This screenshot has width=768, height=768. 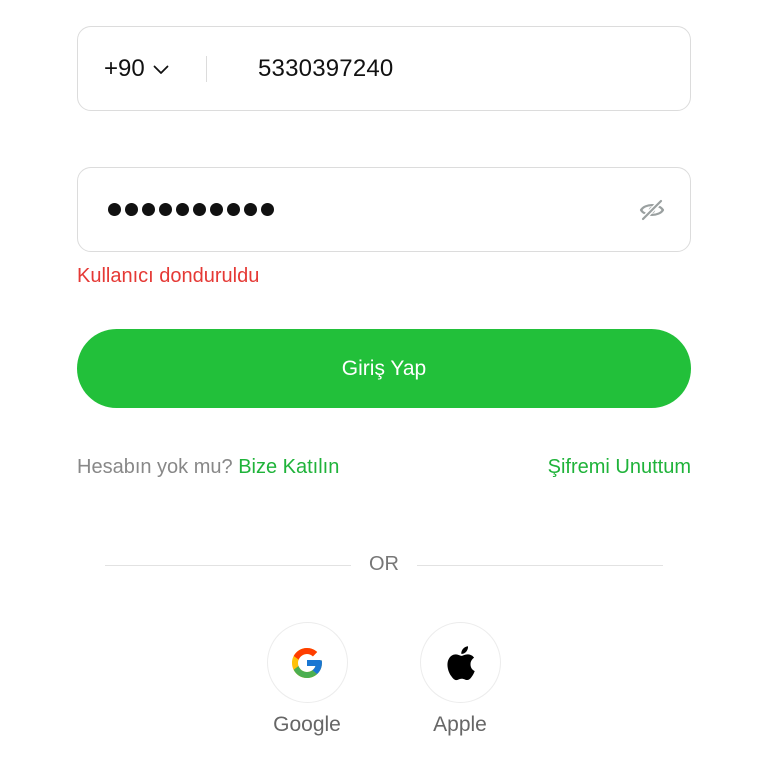 I want to click on chevron-down-icon, so click(x=161, y=69).